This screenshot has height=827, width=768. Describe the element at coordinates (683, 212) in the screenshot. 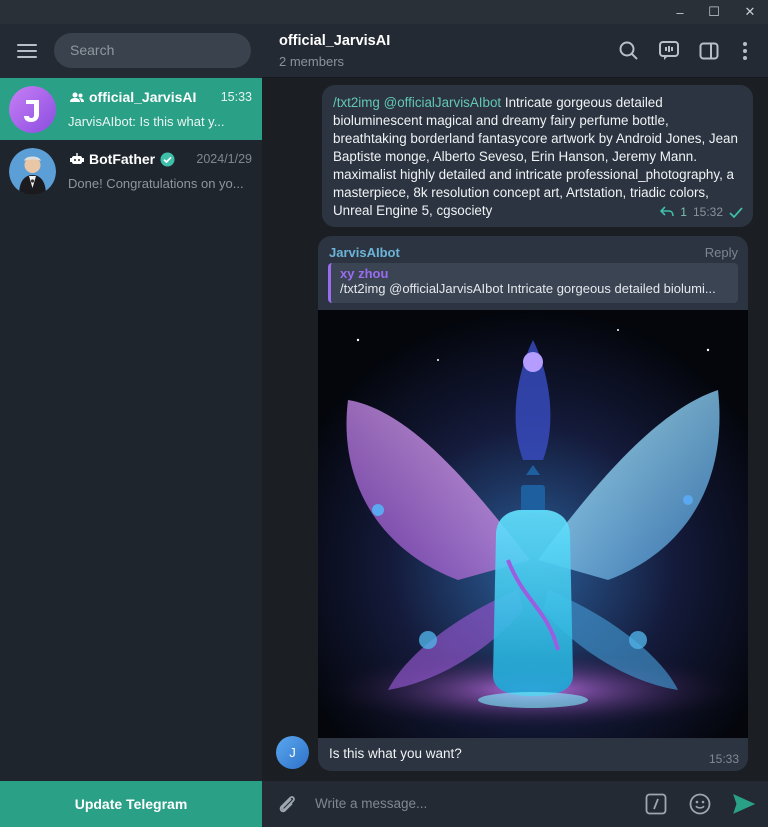

I see `reply-count: 1` at that location.